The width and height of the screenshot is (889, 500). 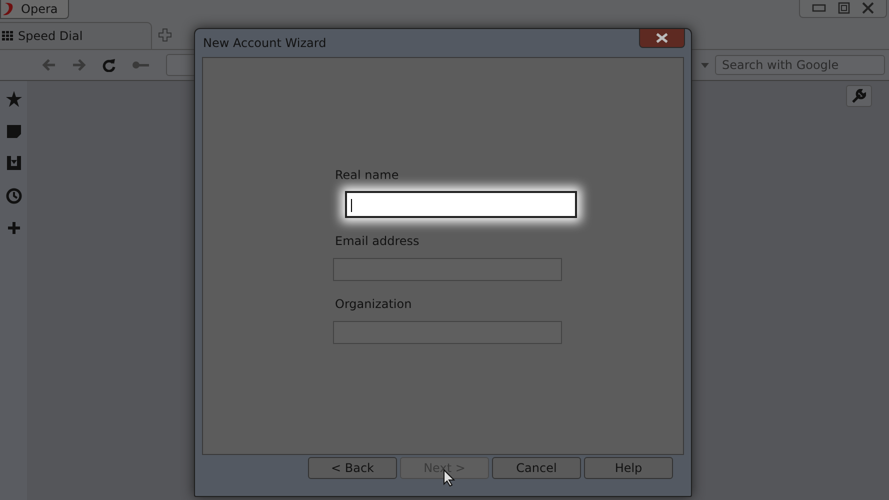 What do you see at coordinates (165, 35) in the screenshot?
I see `new-tab-icon` at bounding box center [165, 35].